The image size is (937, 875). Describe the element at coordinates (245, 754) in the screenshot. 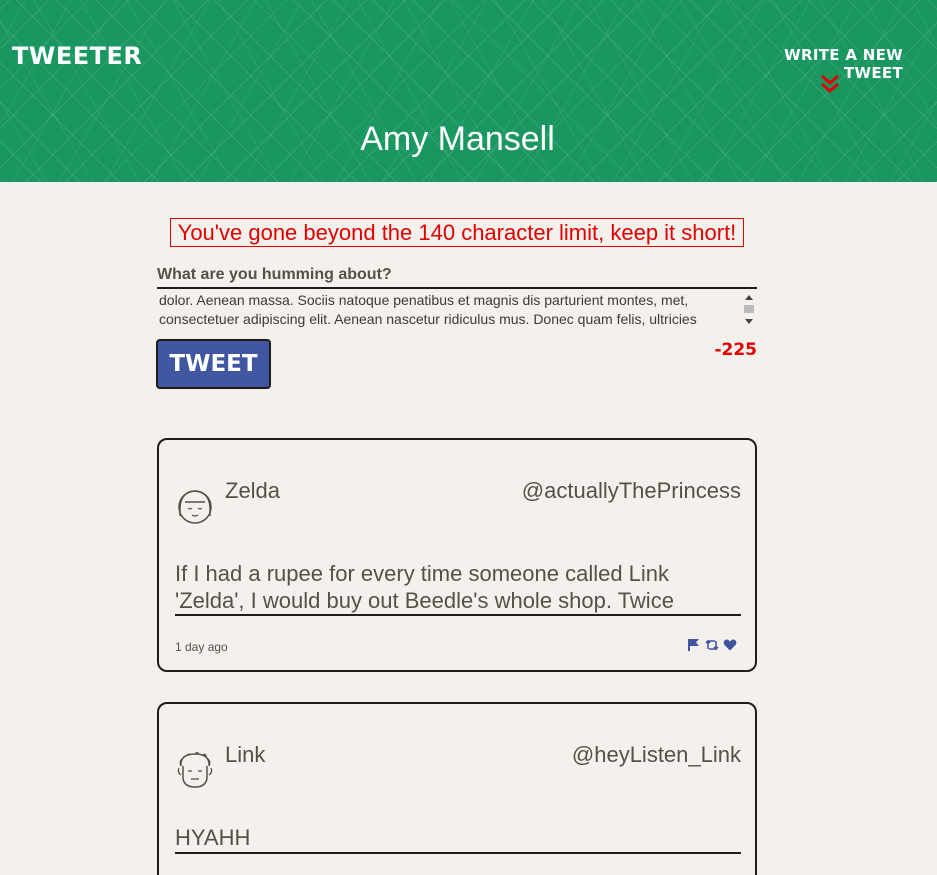

I see `tweet-author-name: Link` at that location.